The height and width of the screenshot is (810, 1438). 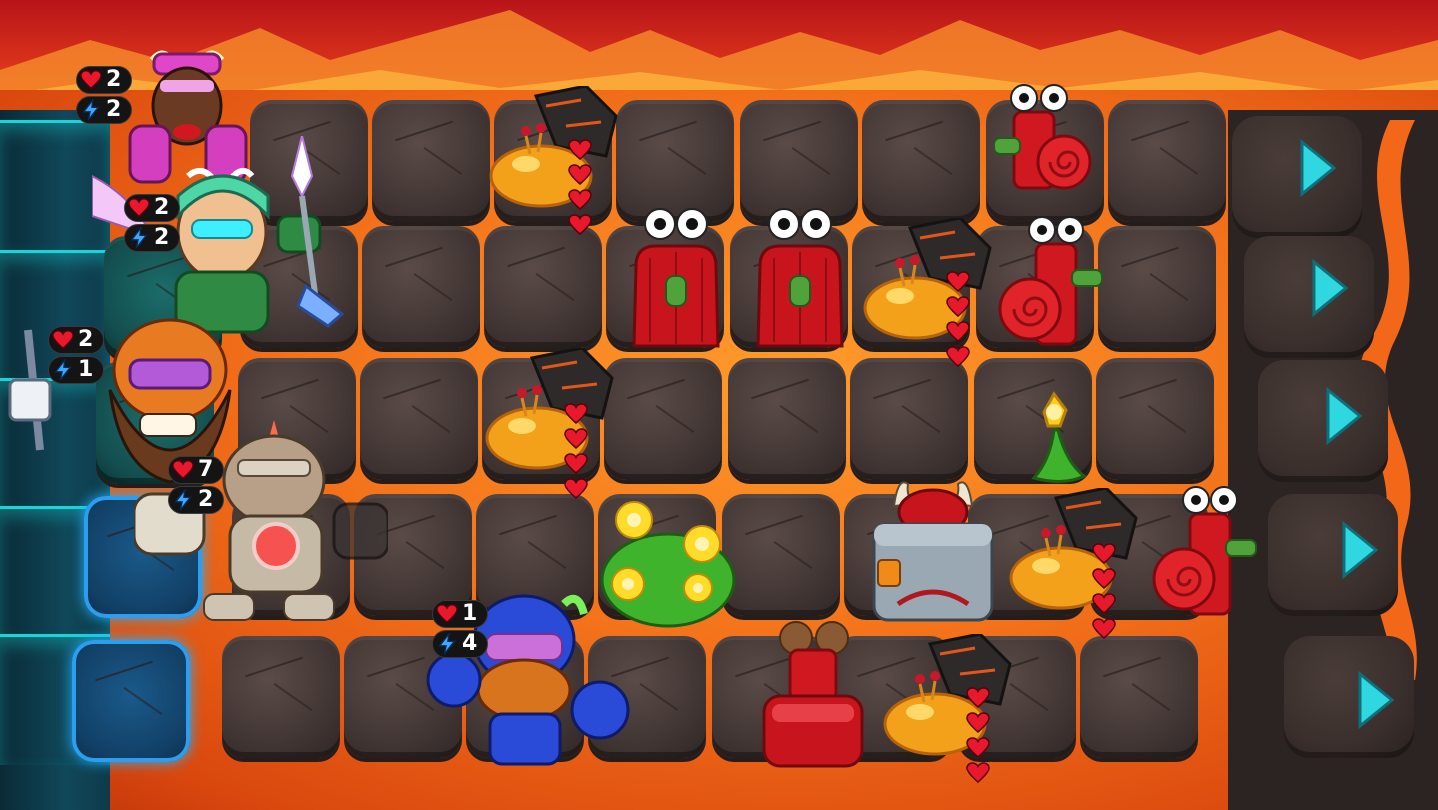 I want to click on hero-stats: 1 4, so click(x=462, y=630).